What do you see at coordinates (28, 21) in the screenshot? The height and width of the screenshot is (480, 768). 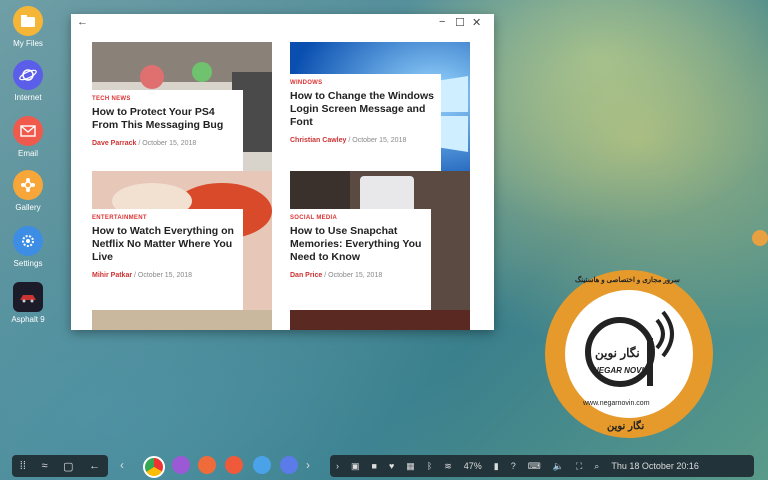 I see `folder-icon` at bounding box center [28, 21].